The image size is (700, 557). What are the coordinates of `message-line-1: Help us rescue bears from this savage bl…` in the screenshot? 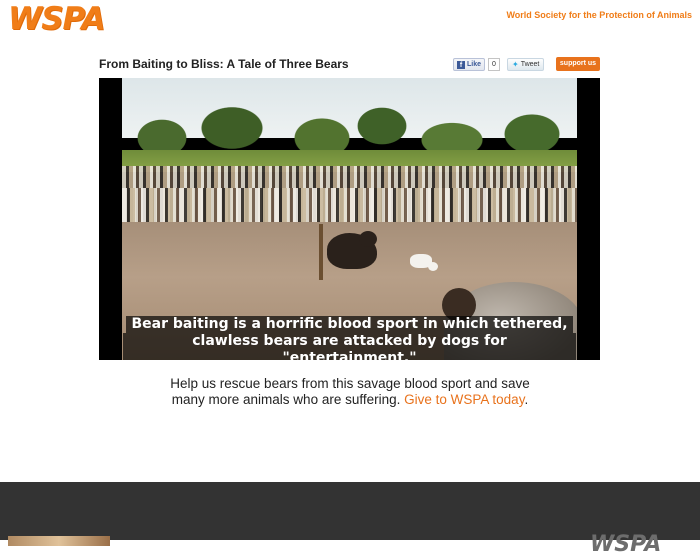 It's located at (350, 383).